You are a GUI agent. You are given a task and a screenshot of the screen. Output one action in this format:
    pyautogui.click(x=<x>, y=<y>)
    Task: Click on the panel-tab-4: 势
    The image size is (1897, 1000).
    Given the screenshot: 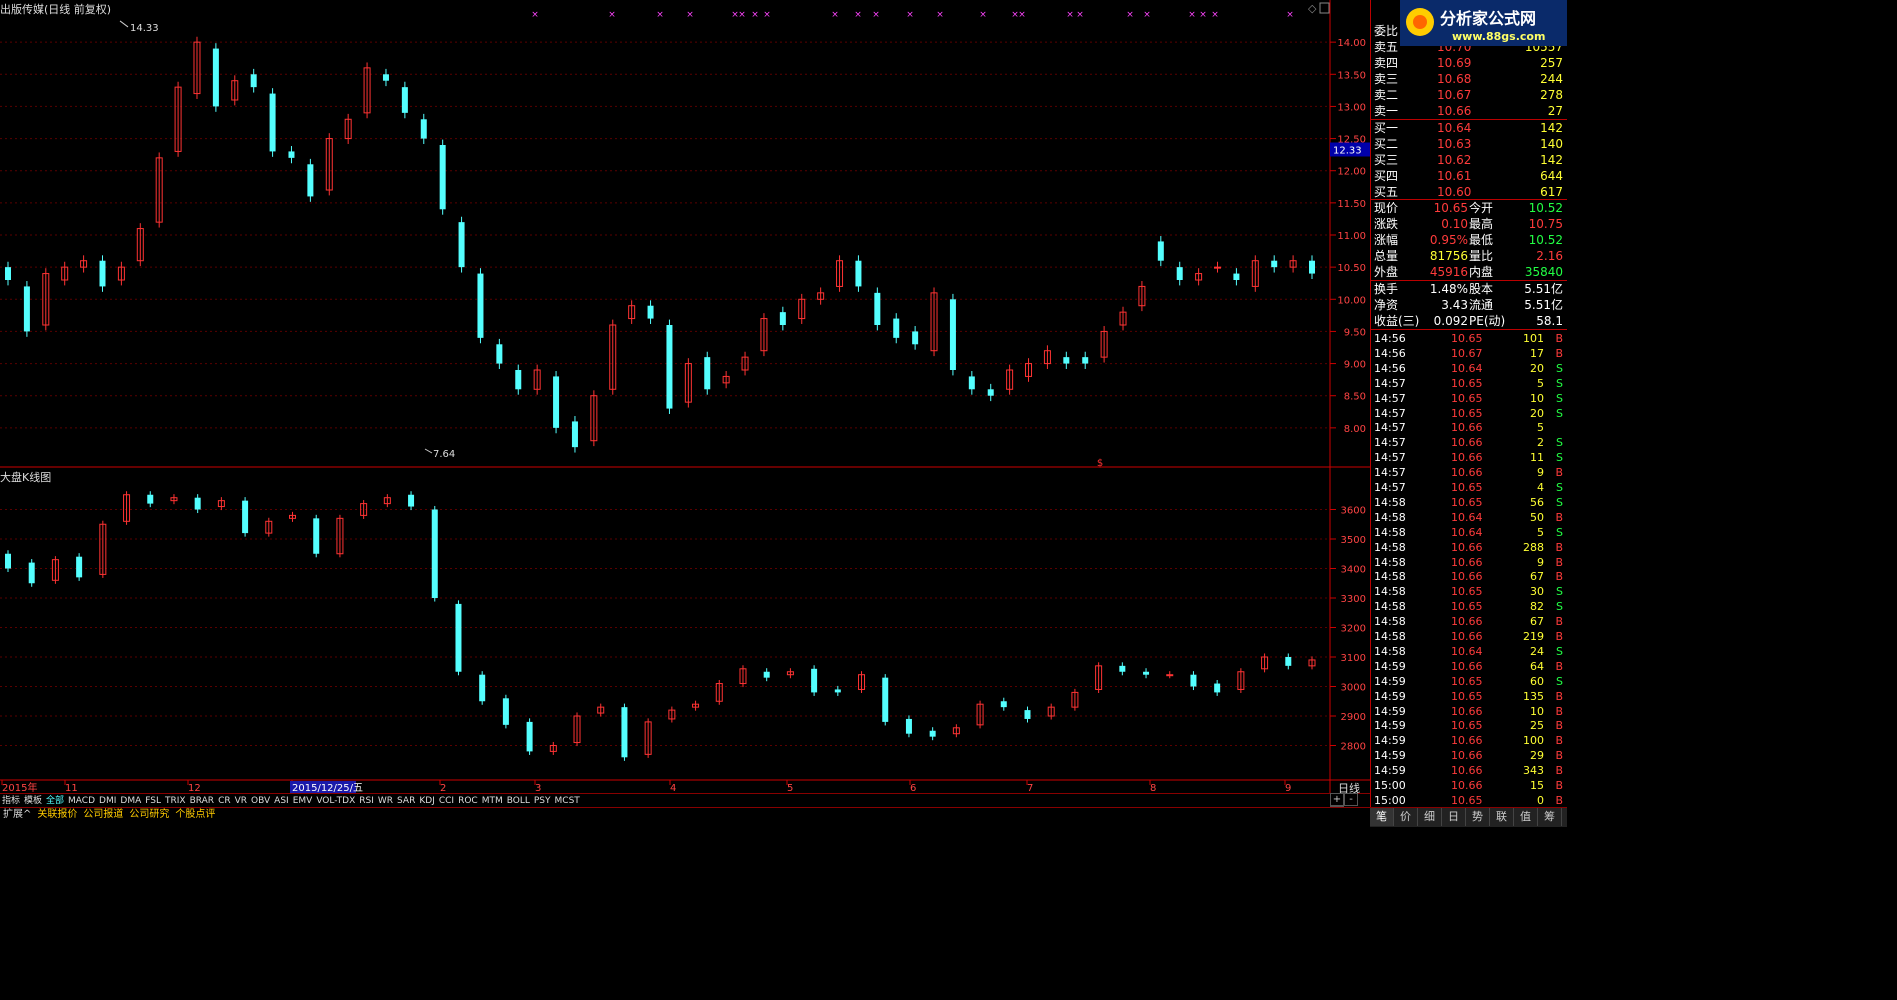 What is the action you would take?
    pyautogui.click(x=1478, y=817)
    